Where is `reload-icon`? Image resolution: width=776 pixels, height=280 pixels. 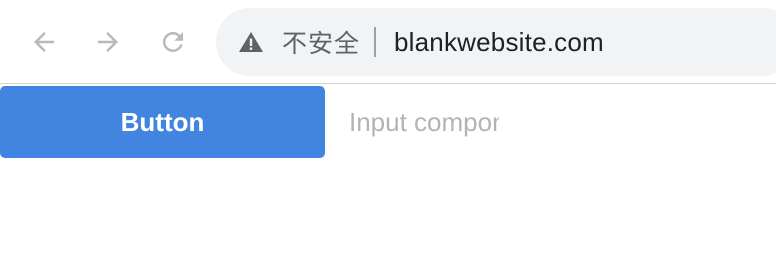
reload-icon is located at coordinates (173, 42).